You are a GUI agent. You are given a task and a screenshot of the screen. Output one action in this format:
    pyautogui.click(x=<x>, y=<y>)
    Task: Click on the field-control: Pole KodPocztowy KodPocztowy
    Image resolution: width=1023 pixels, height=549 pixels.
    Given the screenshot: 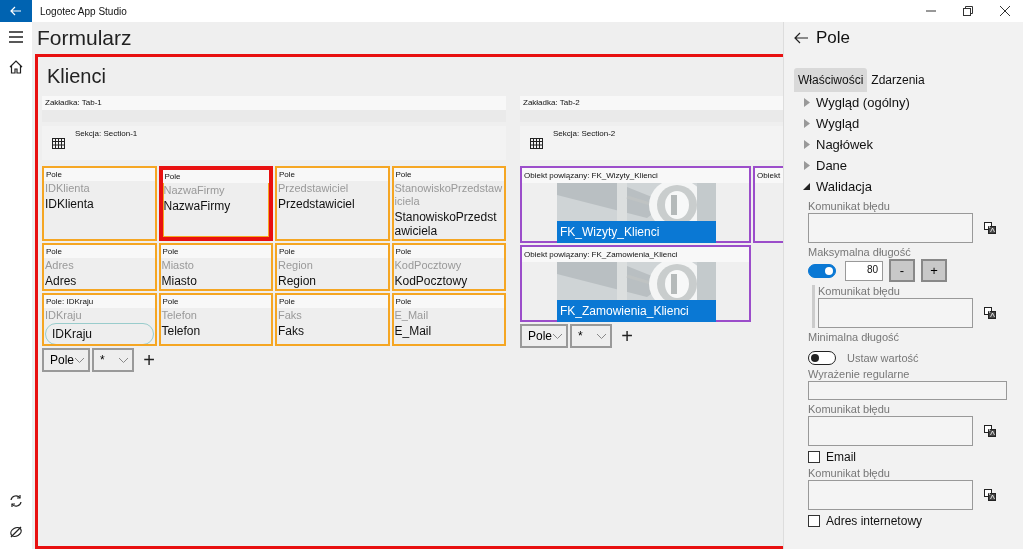 What is the action you would take?
    pyautogui.click(x=448, y=267)
    